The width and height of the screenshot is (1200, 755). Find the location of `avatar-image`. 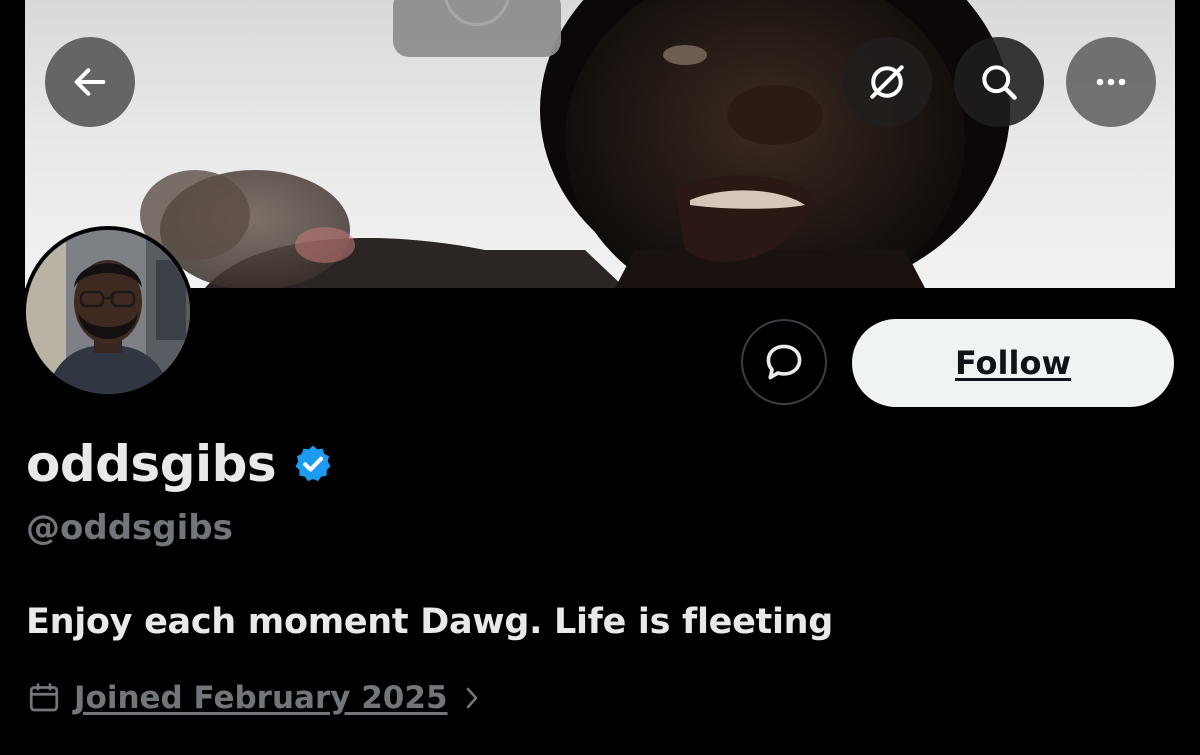

avatar-image is located at coordinates (108, 312).